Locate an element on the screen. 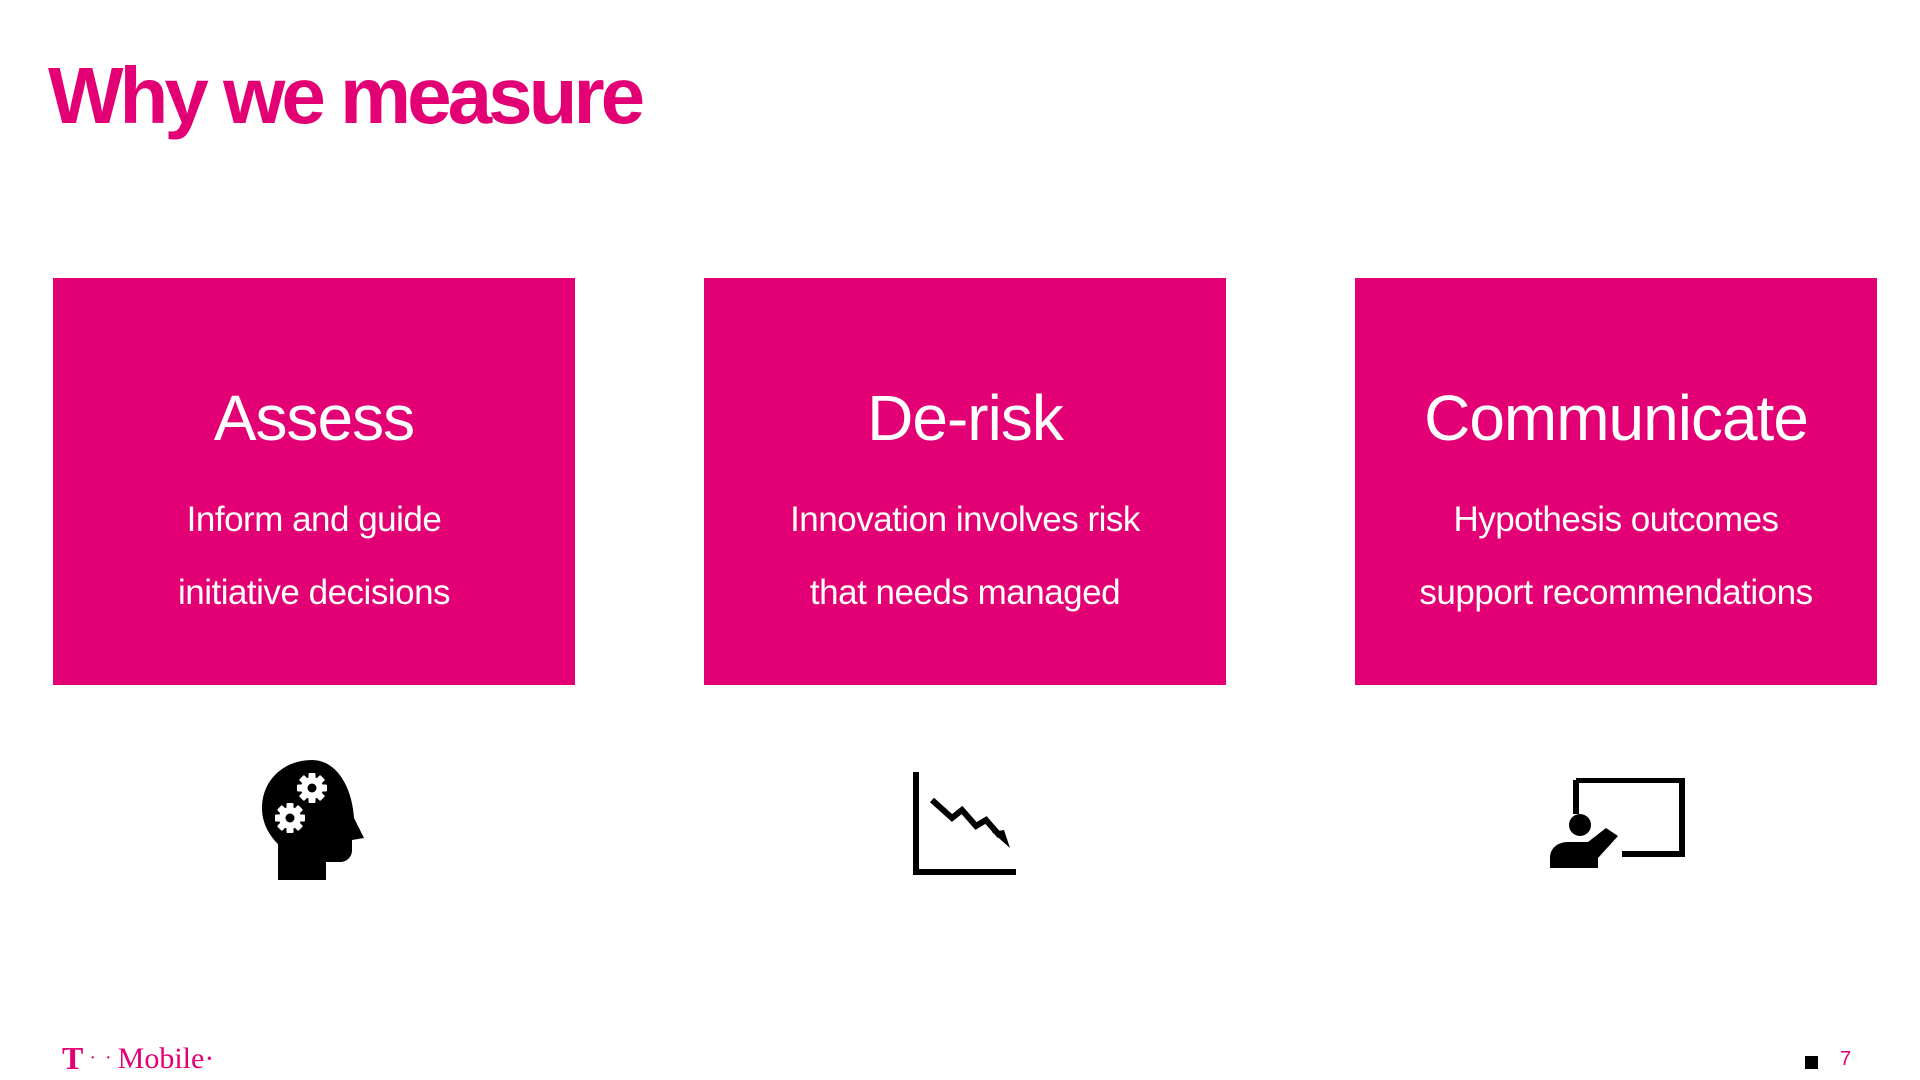 The width and height of the screenshot is (1920, 1080). card-text-line: Inform and guide is located at coordinates (314, 519).